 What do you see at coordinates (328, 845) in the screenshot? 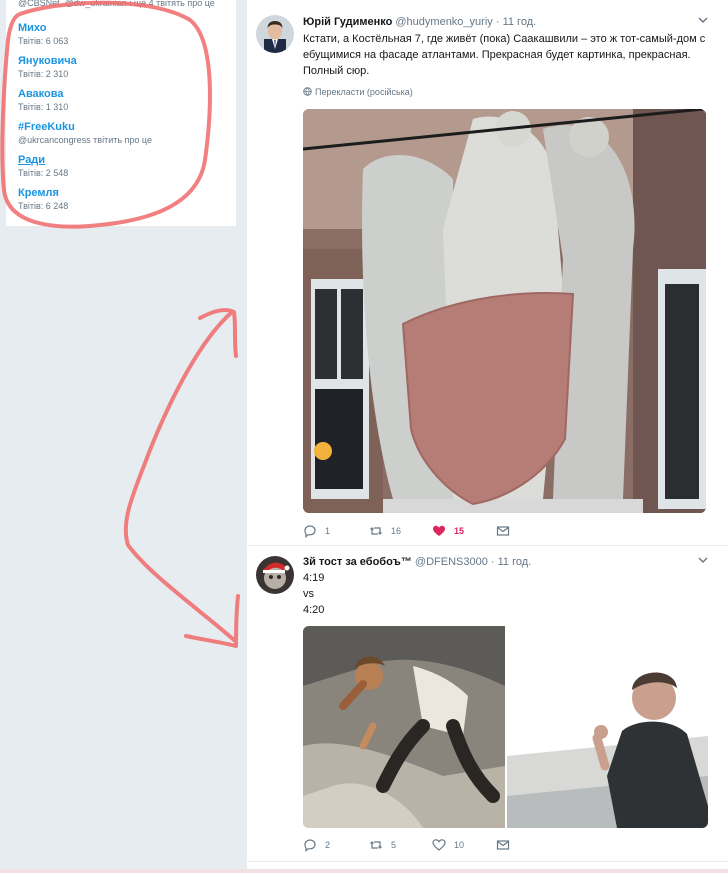
I see `reply-count: 2` at bounding box center [328, 845].